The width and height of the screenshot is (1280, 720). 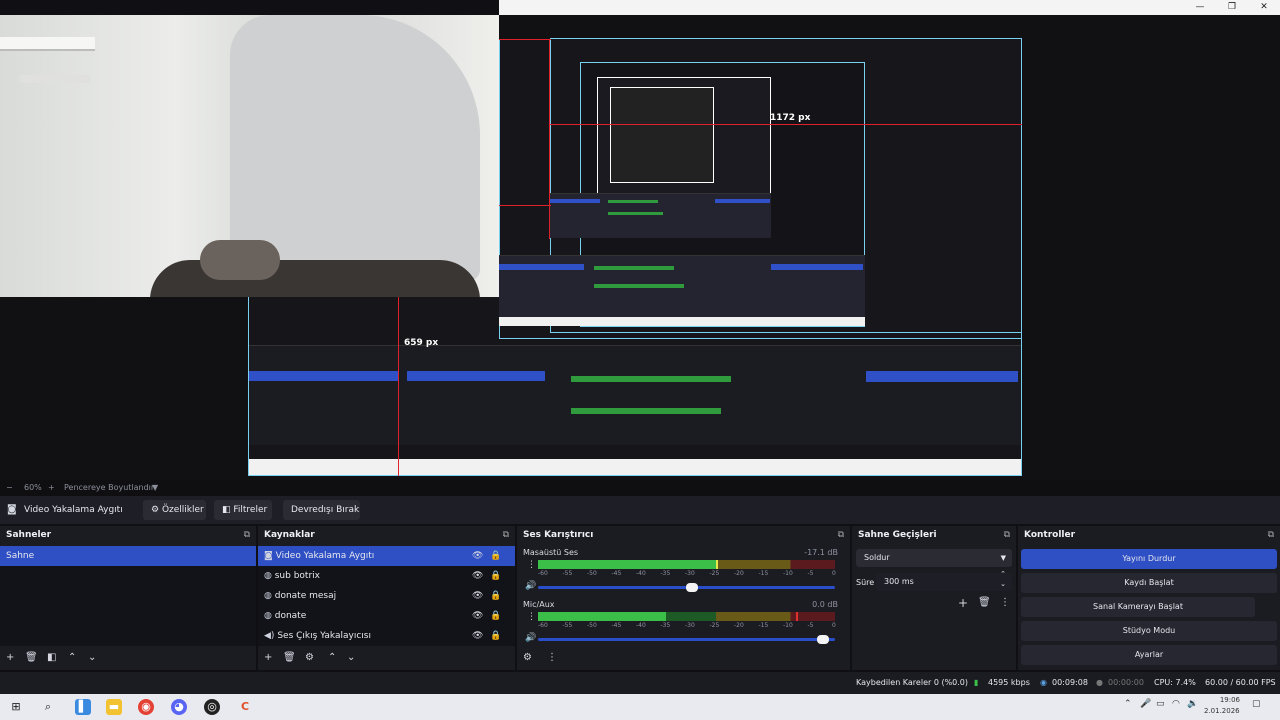 I want to click on meter-ticks: -60 -55 -50 -45 -40 -35 -30 -25 -20 -15 -10 -5 0, so click(x=687, y=573).